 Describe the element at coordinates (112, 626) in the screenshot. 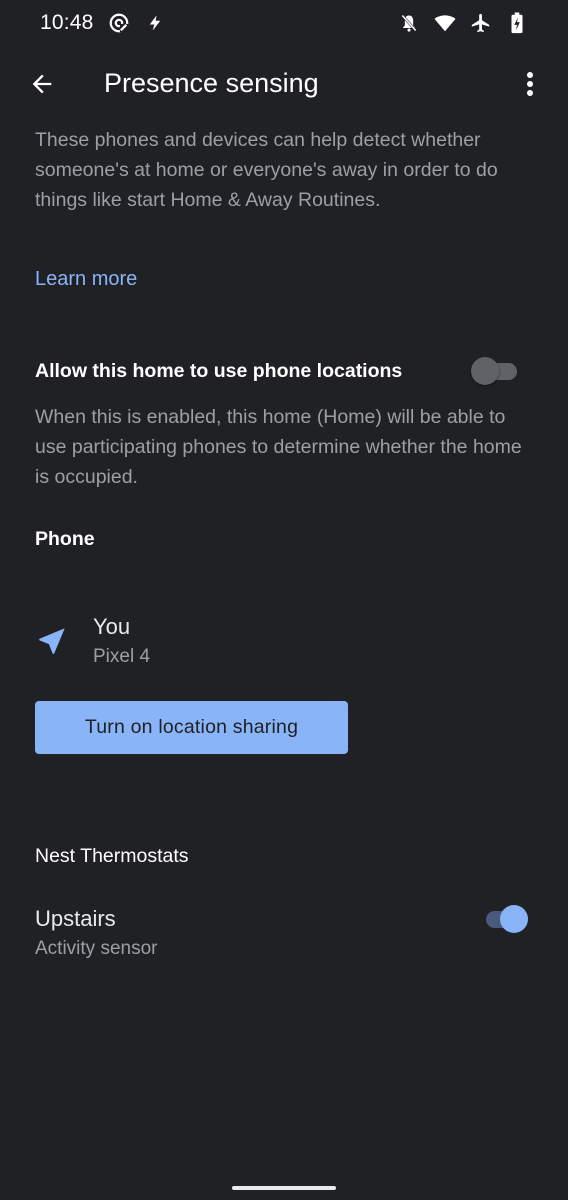

I see `phone-owner-name: You` at that location.